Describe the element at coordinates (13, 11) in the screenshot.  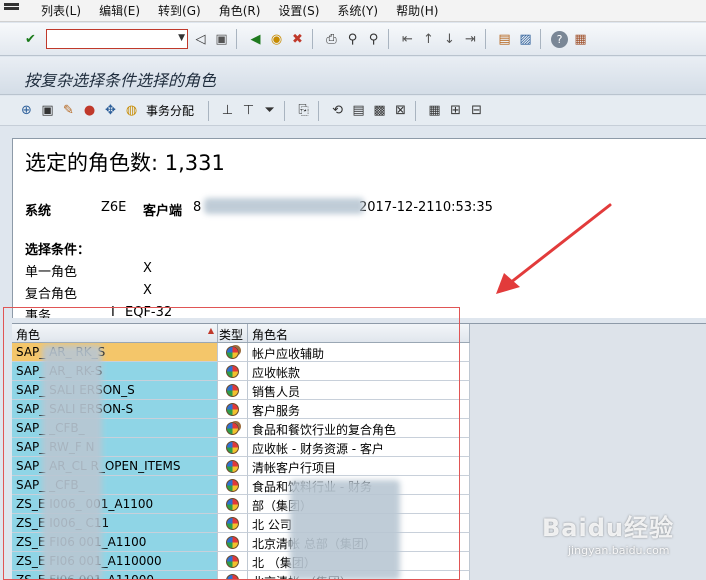
I see `sap-menu-icon` at that location.